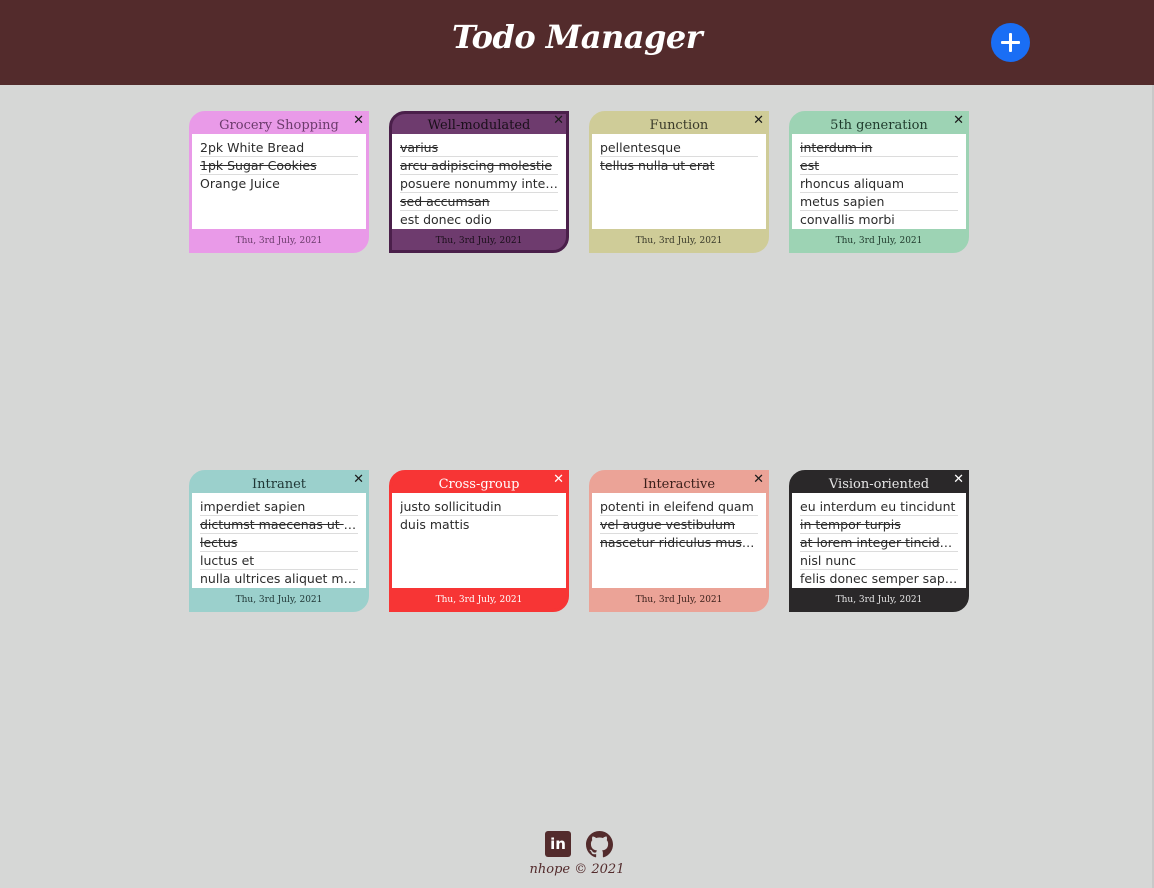 Image resolution: width=1154 pixels, height=888 pixels. What do you see at coordinates (879, 202) in the screenshot?
I see `todo-item: metus sapien` at bounding box center [879, 202].